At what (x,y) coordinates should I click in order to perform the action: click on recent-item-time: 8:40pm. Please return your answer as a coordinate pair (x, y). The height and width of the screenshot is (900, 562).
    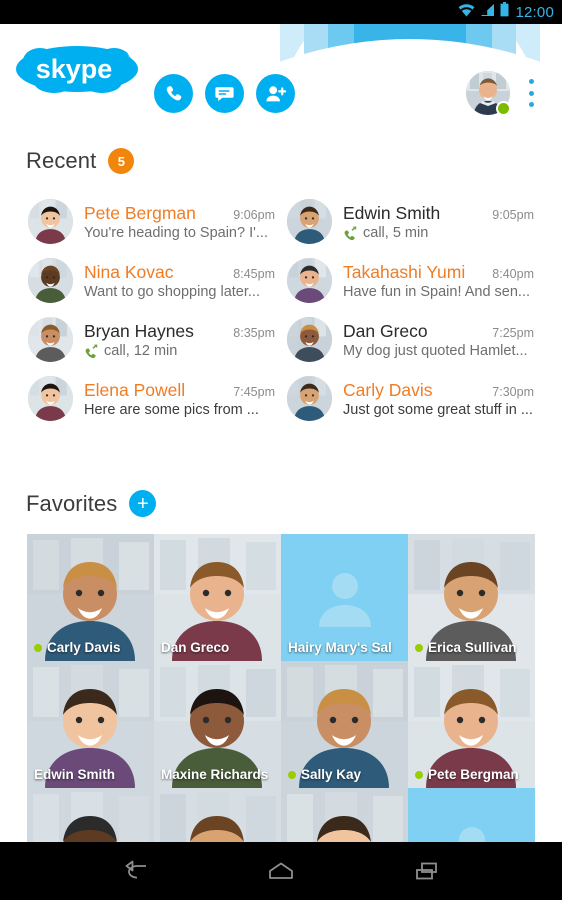
    Looking at the image, I should click on (513, 273).